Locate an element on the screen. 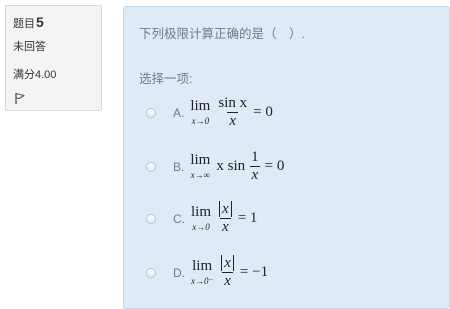  option-c-formula: lim x→0 x x = 1 is located at coordinates (225, 219).